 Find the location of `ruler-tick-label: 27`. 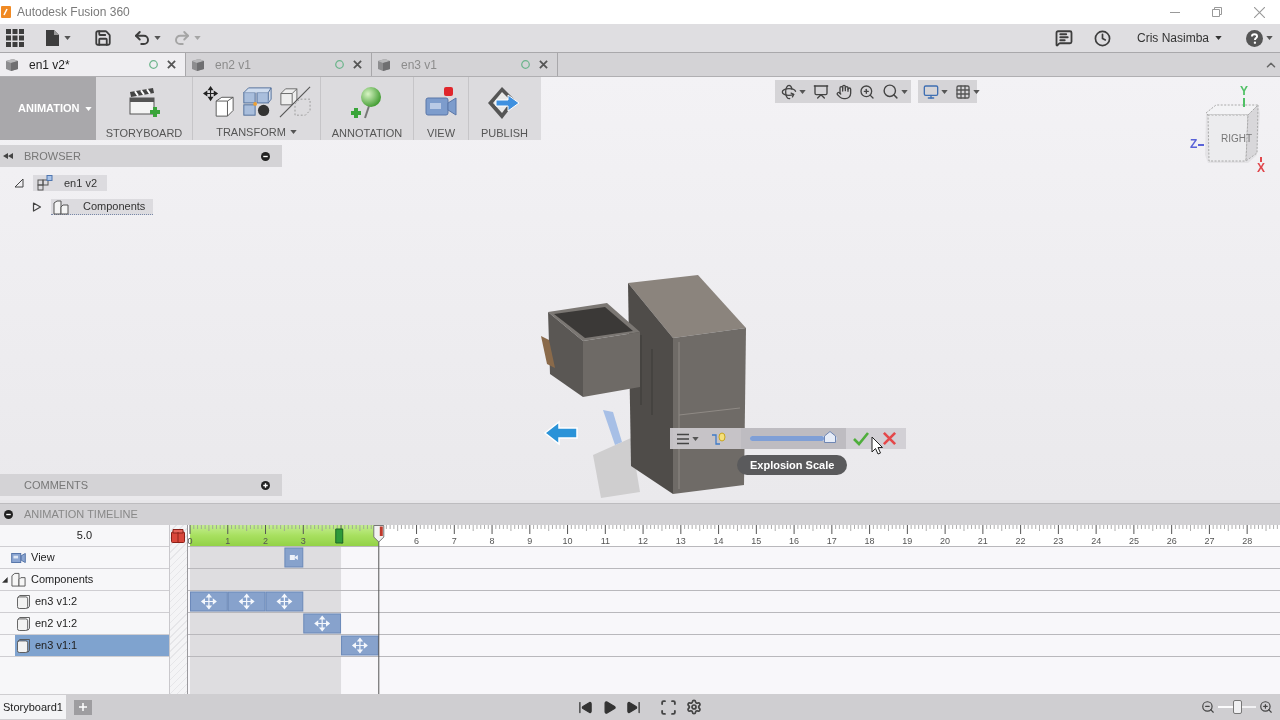

ruler-tick-label: 27 is located at coordinates (1209, 540).